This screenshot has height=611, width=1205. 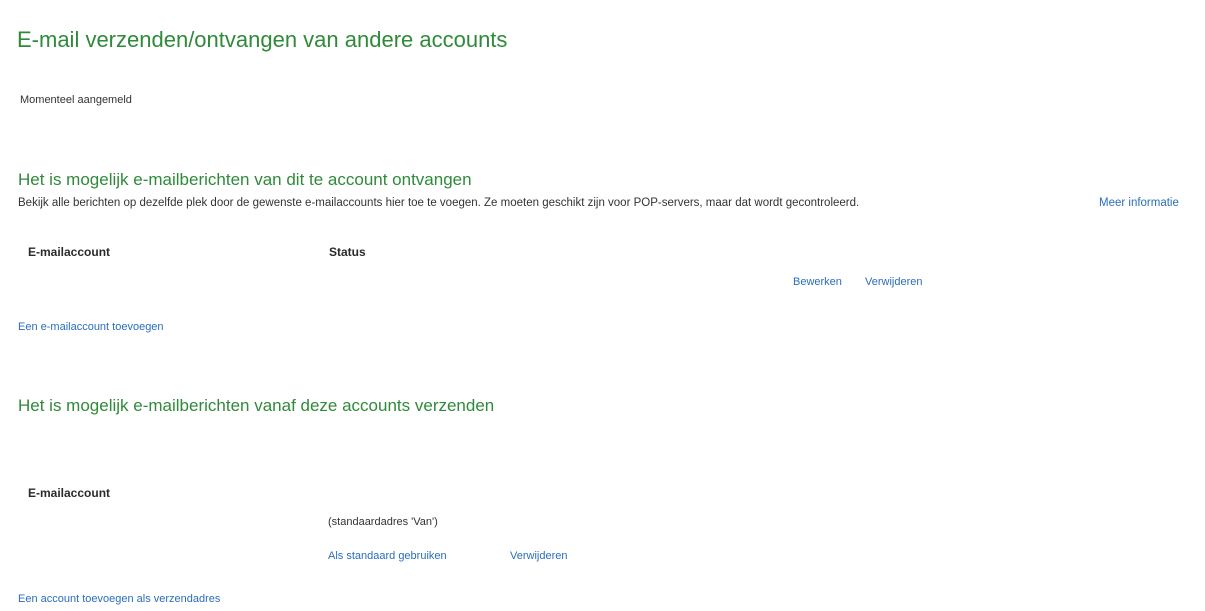 I want to click on receive-column-status: Status, so click(x=347, y=252).